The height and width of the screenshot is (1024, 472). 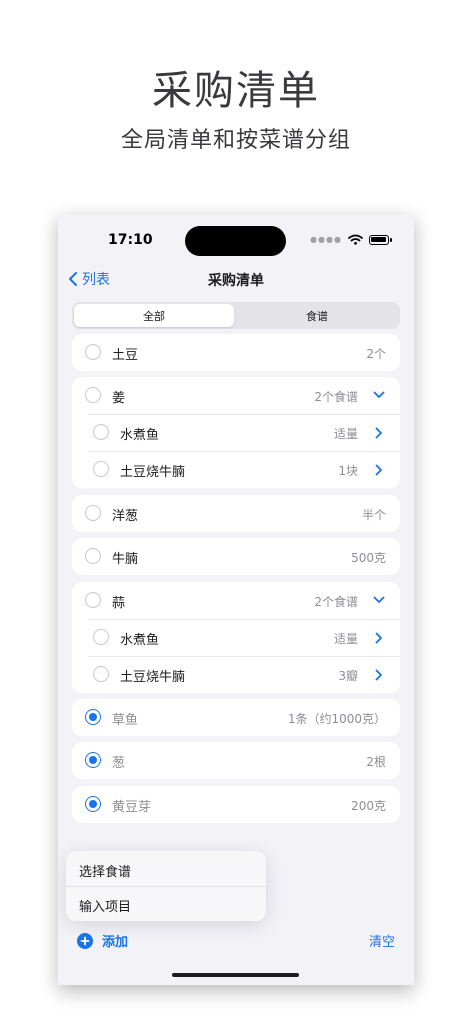 I want to click on item-card: 葱 2根, so click(x=236, y=760).